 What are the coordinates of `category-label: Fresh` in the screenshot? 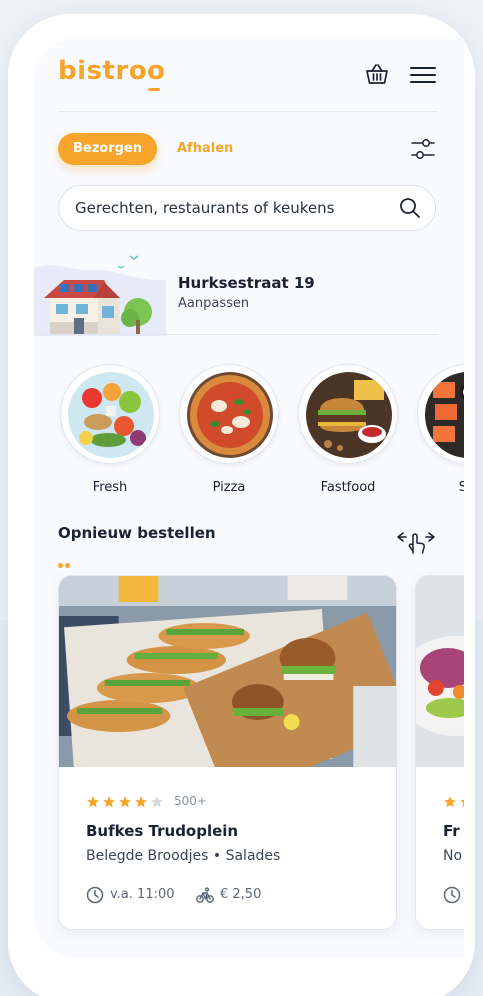 It's located at (110, 487).